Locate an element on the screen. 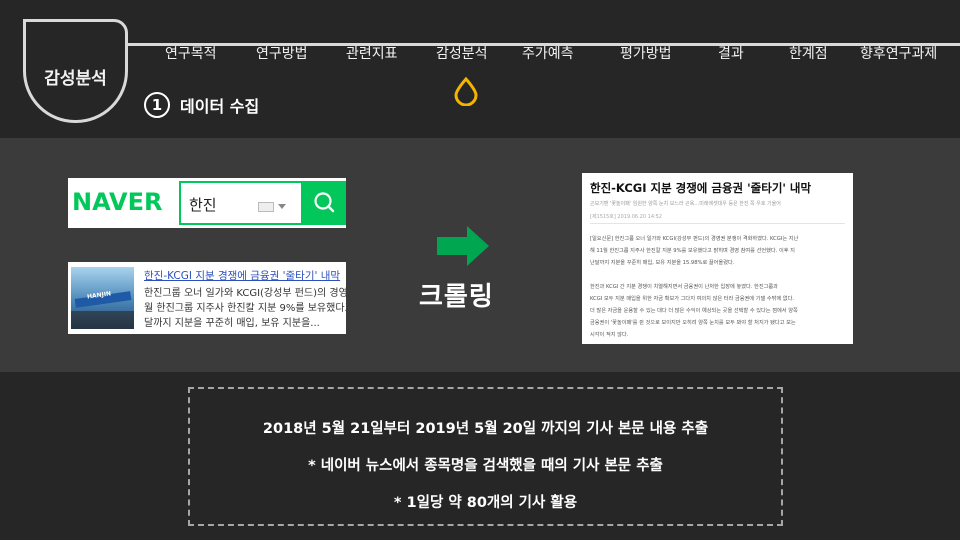 The height and width of the screenshot is (540, 960). naver-search-bar: NAVER 한진 is located at coordinates (207, 203).